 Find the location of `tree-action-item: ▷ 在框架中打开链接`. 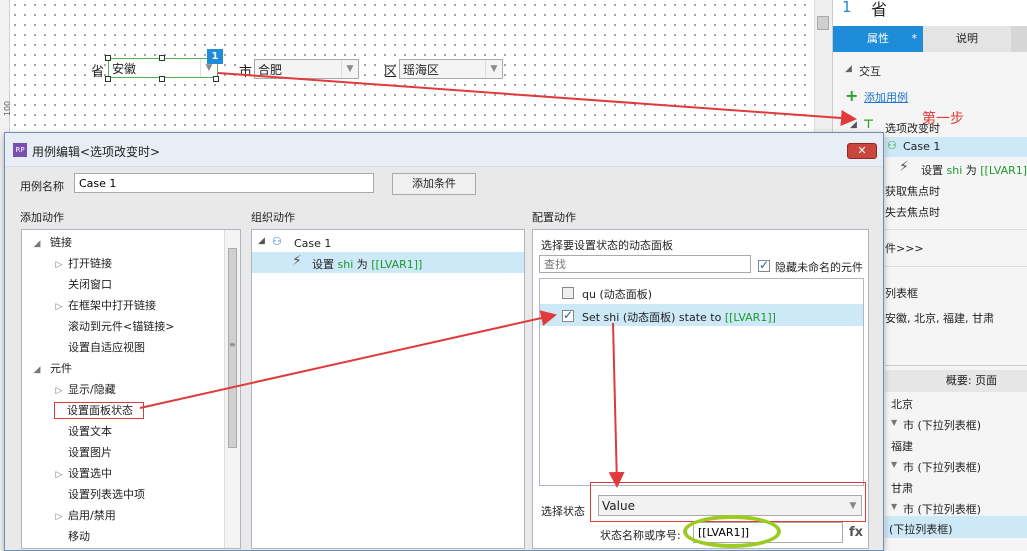

tree-action-item: ▷ 在框架中打开链接 is located at coordinates (124, 305).